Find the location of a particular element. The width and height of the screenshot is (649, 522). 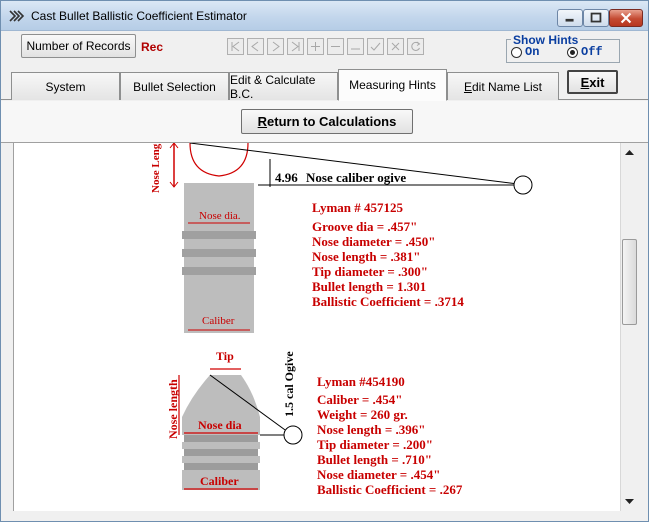

return-to-calculations-button: Return to Calculations is located at coordinates (327, 121).